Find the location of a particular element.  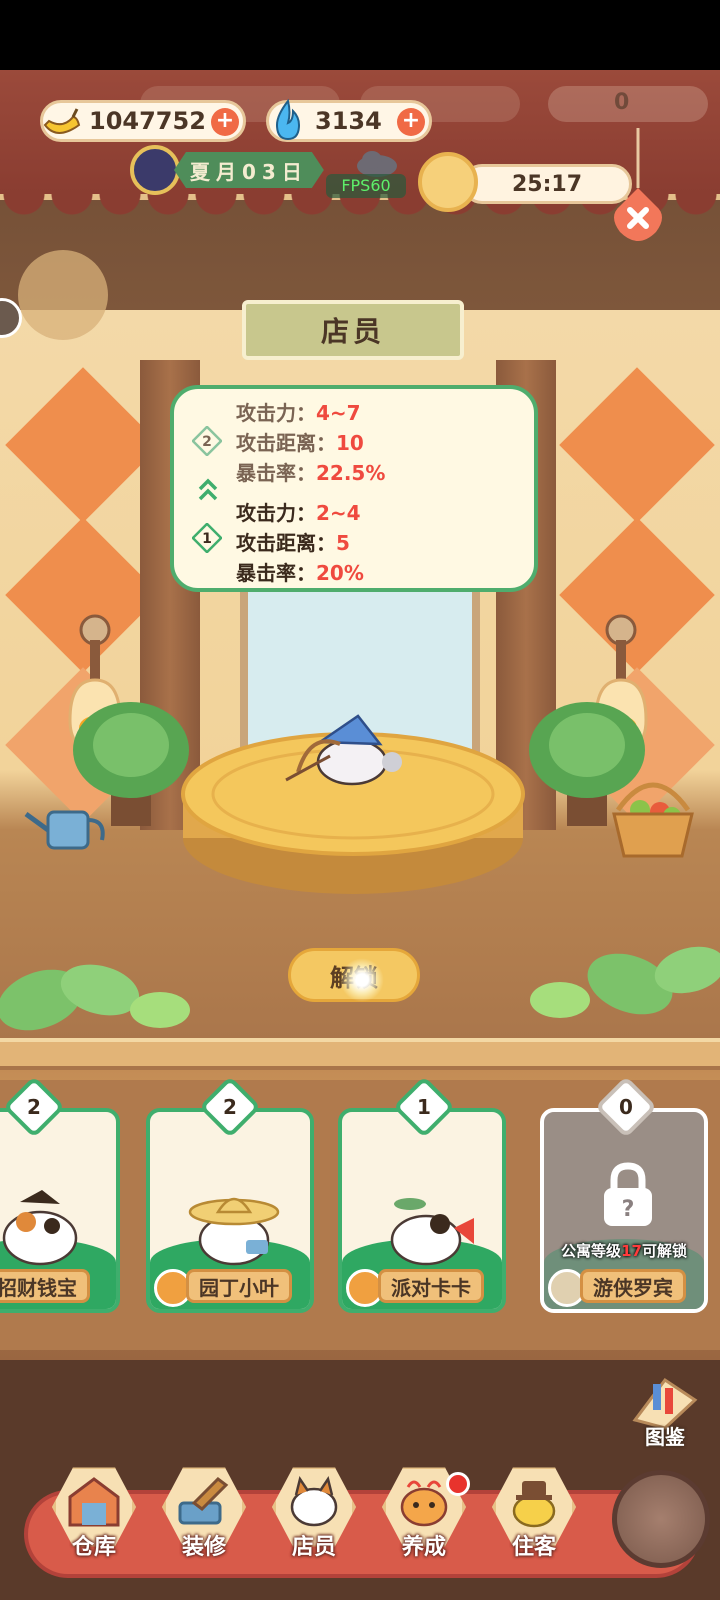

gem-value: 3134 is located at coordinates (348, 121).